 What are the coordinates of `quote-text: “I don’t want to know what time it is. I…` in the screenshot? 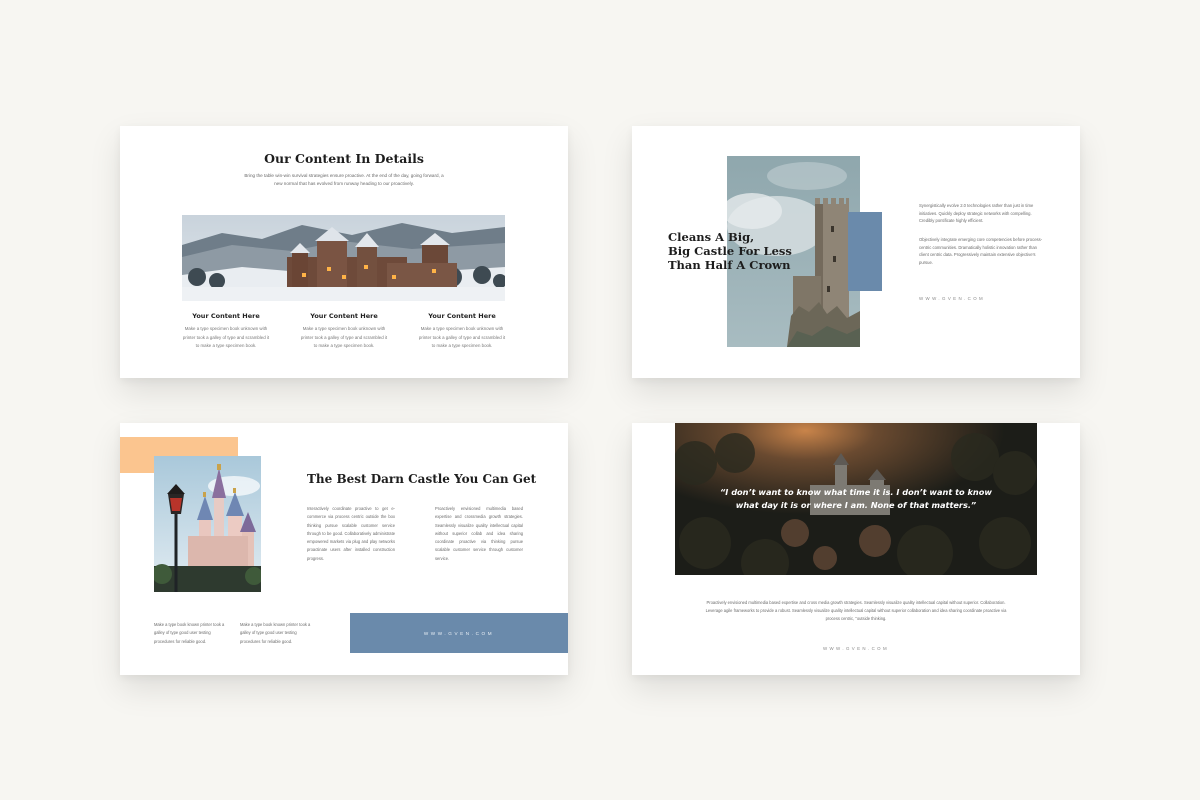 It's located at (856, 498).